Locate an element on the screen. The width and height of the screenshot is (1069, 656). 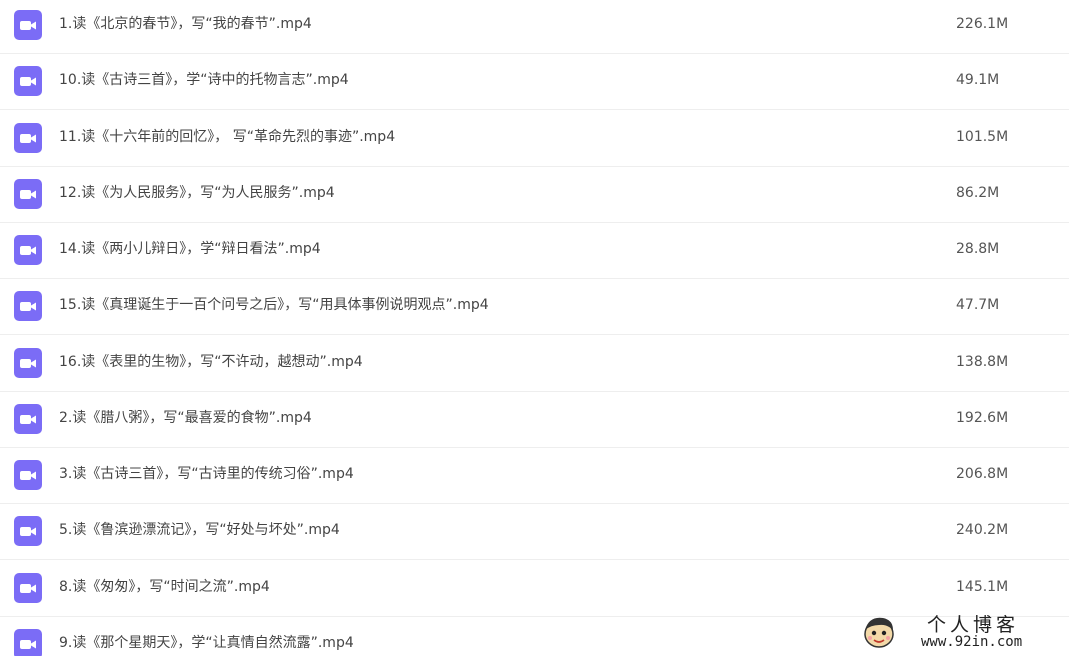
file-row: 14.读《两小儿辩日》，学“辩日看法”.mp4 28.8M is located at coordinates (534, 251).